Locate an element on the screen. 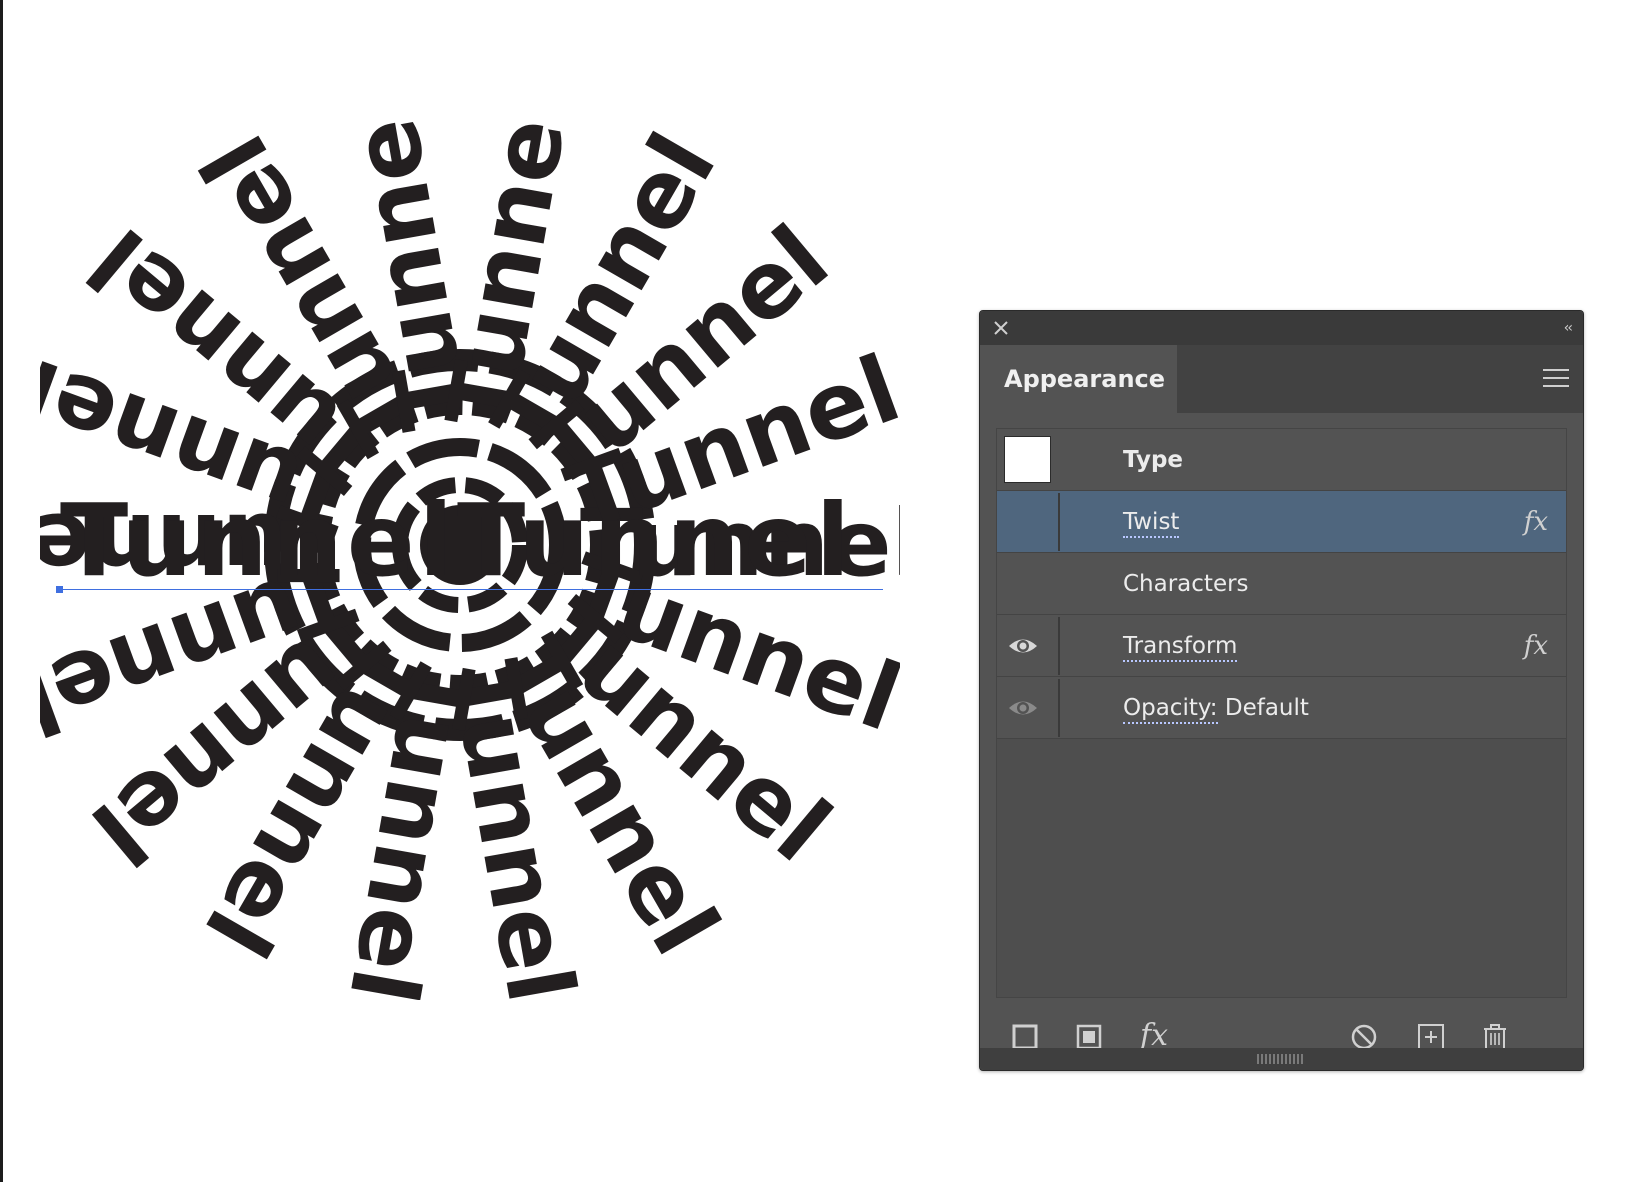 The width and height of the screenshot is (1632, 1182). row-type: Type is located at coordinates (1281, 460).